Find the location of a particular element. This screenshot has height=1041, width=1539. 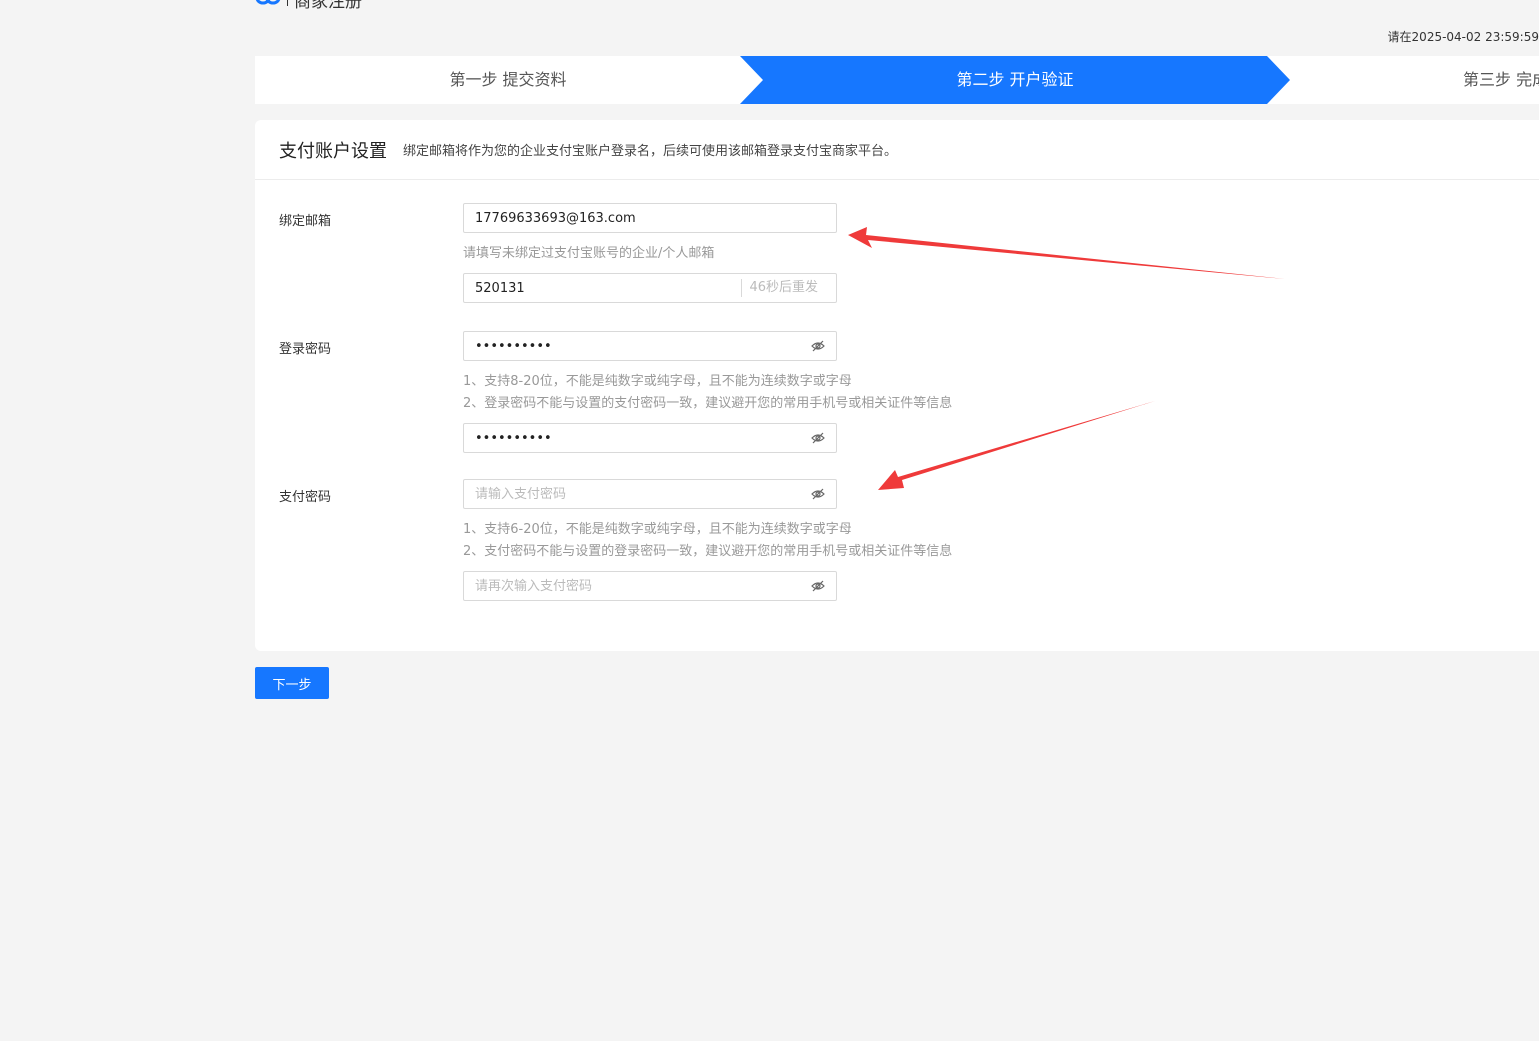

step-2-active: 第二步 开户验证 is located at coordinates (1015, 79).